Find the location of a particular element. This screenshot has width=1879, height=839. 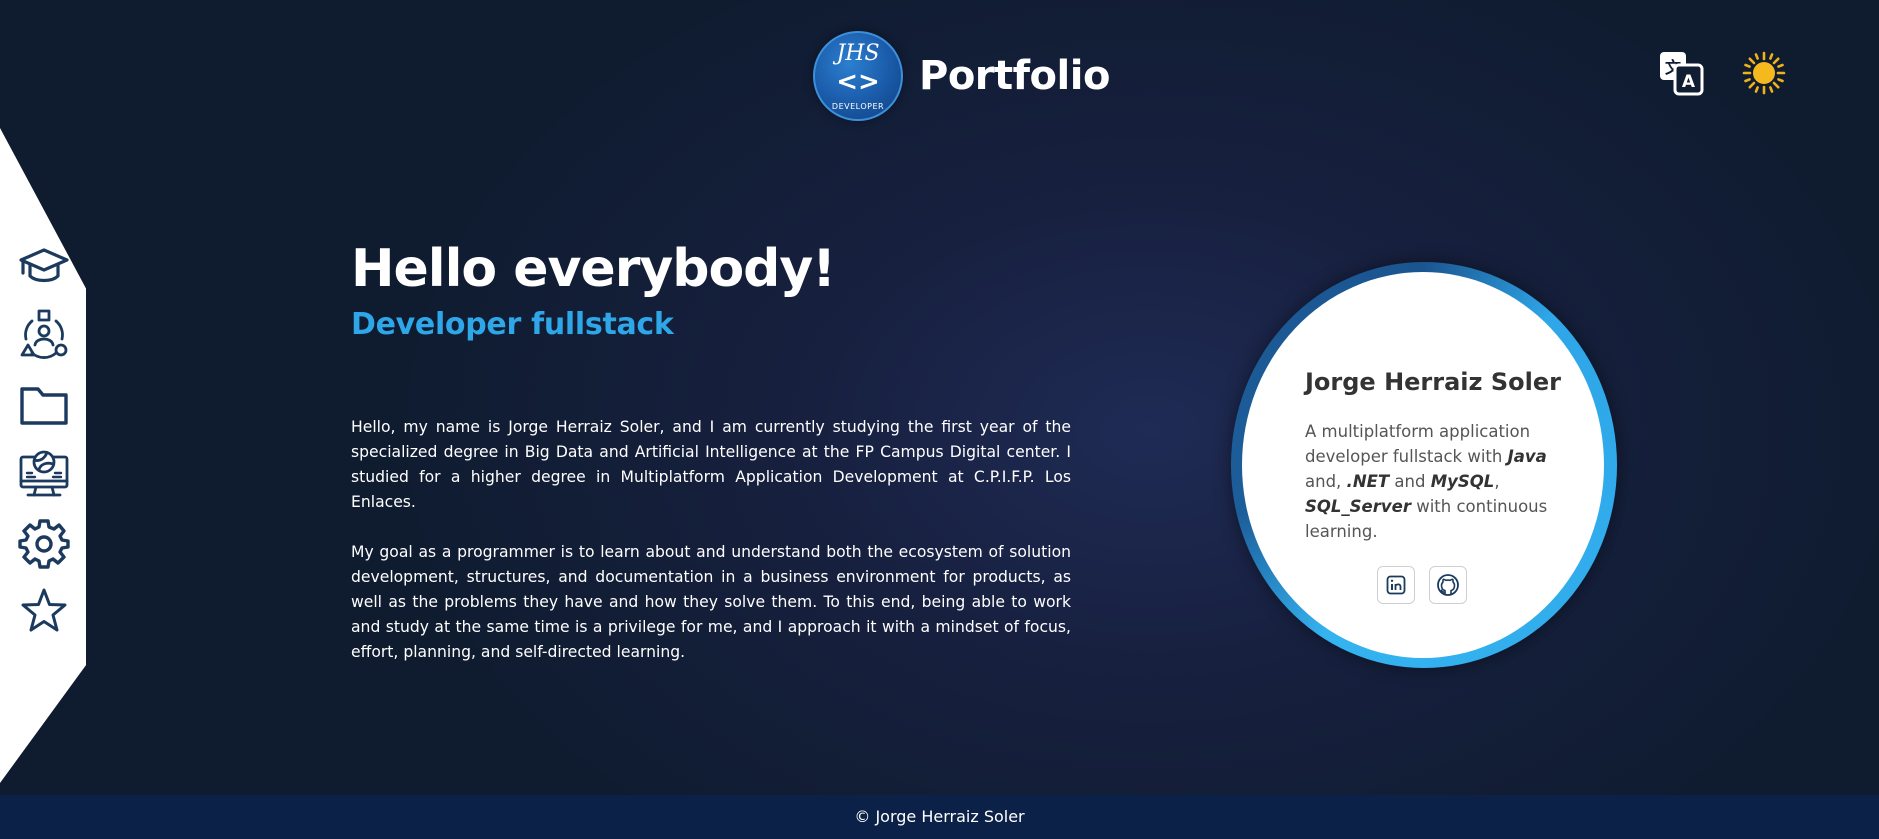

sidebar-item-education is located at coordinates (44, 266).